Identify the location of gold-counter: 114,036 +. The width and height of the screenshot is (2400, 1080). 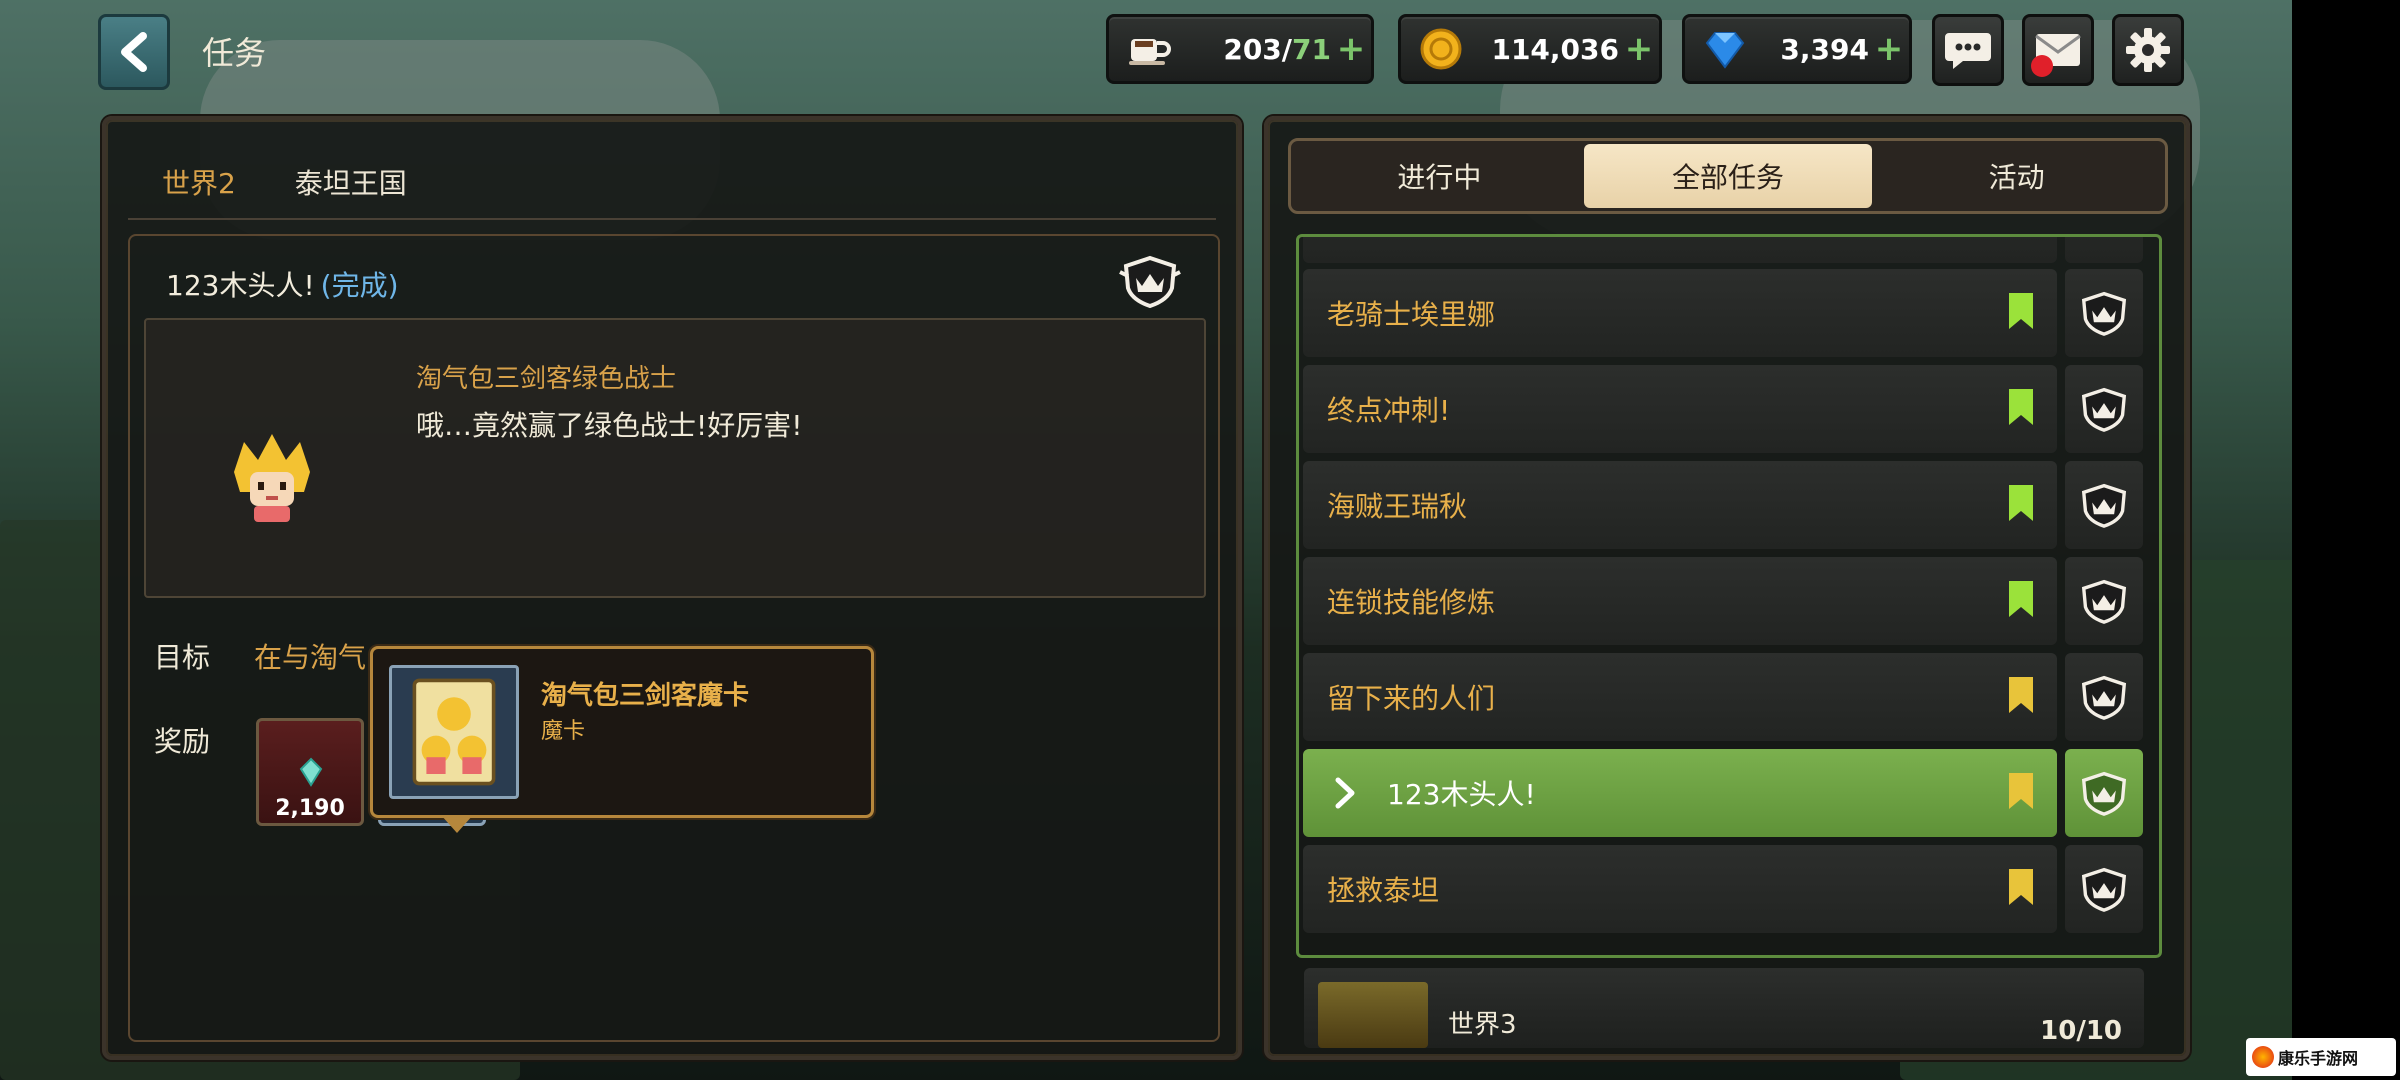
(1530, 49).